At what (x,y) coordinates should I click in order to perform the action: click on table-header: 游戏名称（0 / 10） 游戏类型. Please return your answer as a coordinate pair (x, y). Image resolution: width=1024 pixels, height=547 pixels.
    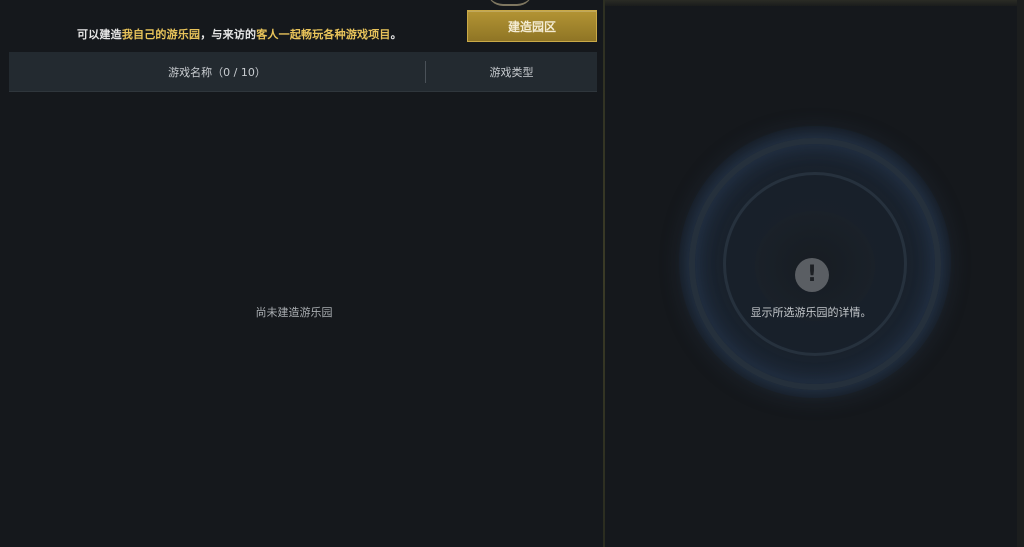
    Looking at the image, I should click on (303, 72).